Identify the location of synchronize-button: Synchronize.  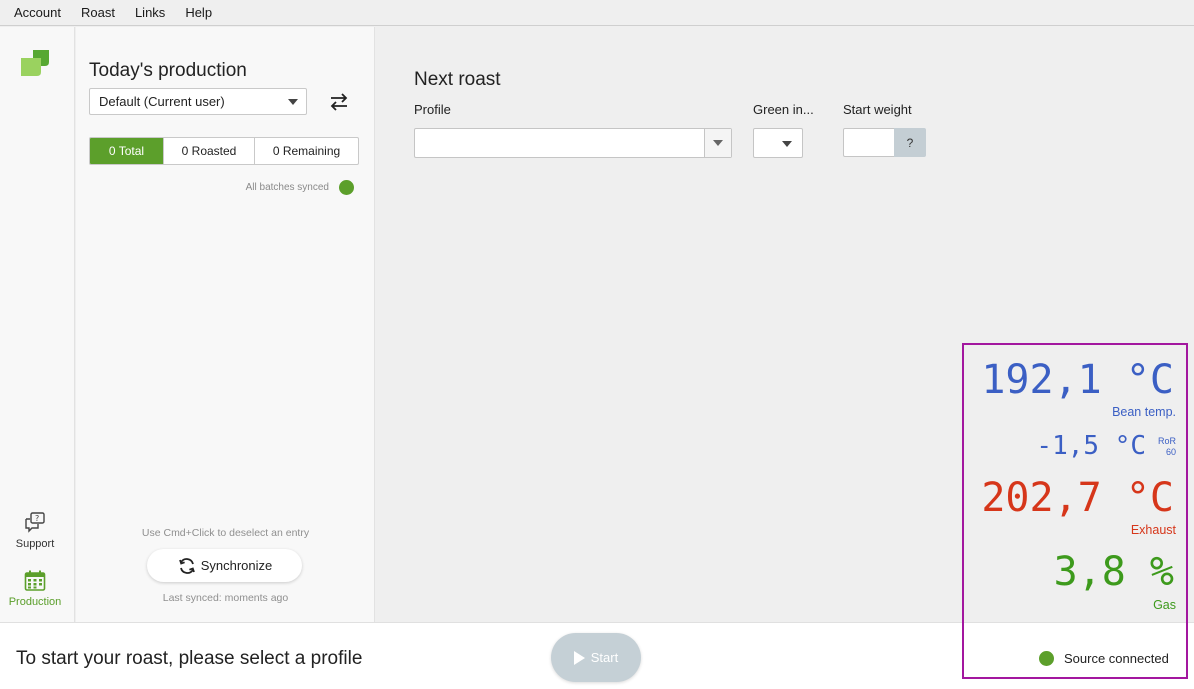
(224, 565).